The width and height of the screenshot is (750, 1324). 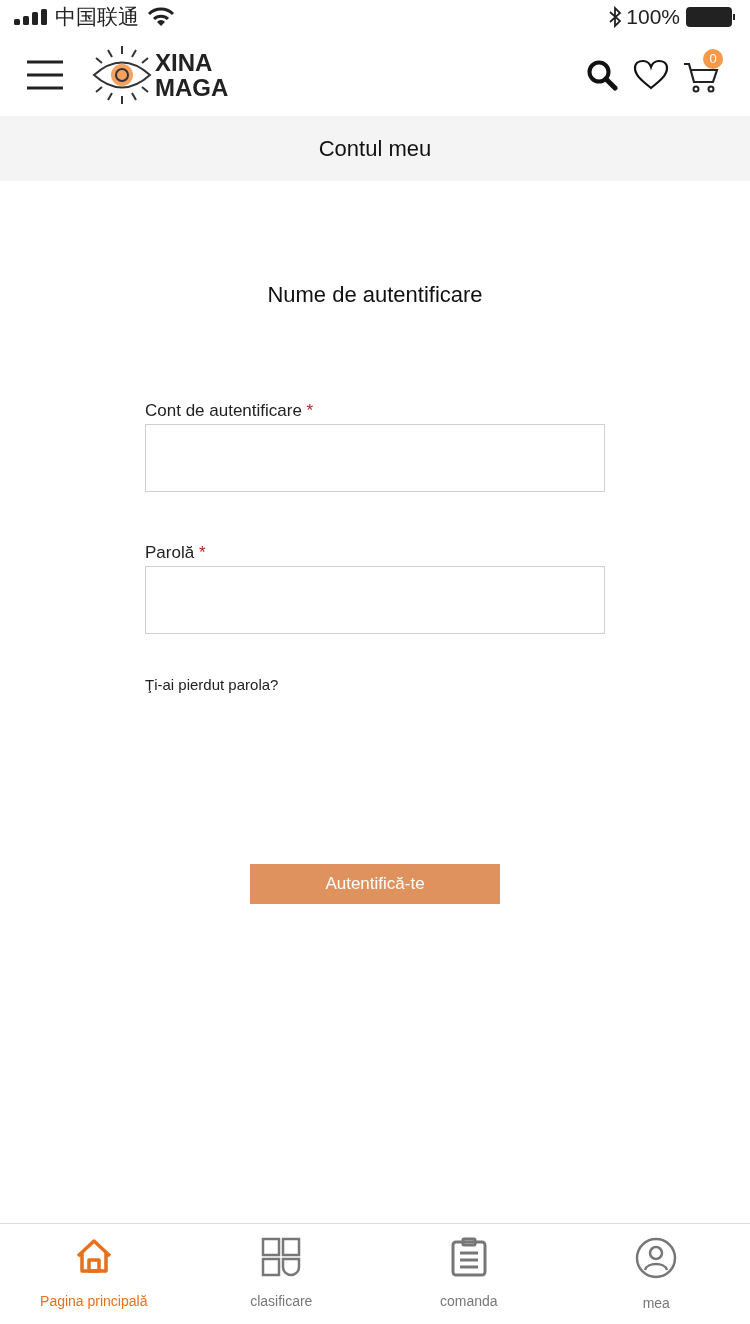 I want to click on wifi-icon, so click(x=161, y=17).